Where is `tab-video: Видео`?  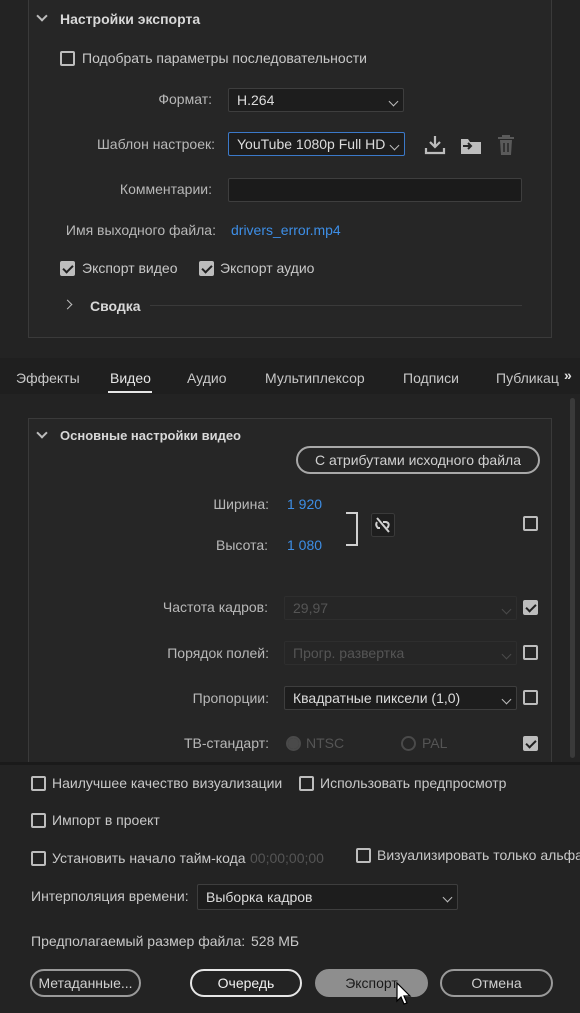 tab-video: Видео is located at coordinates (130, 378).